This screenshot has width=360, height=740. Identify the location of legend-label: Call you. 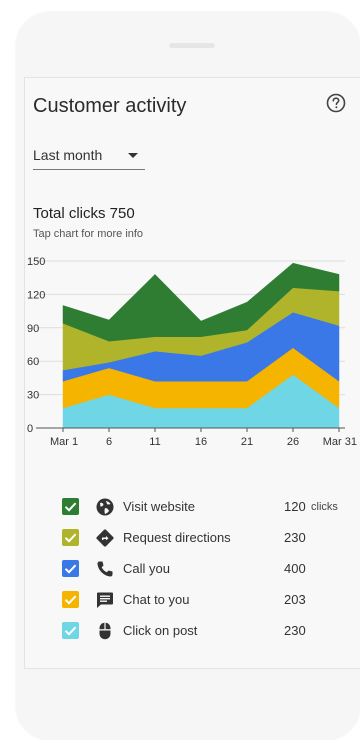
(146, 568).